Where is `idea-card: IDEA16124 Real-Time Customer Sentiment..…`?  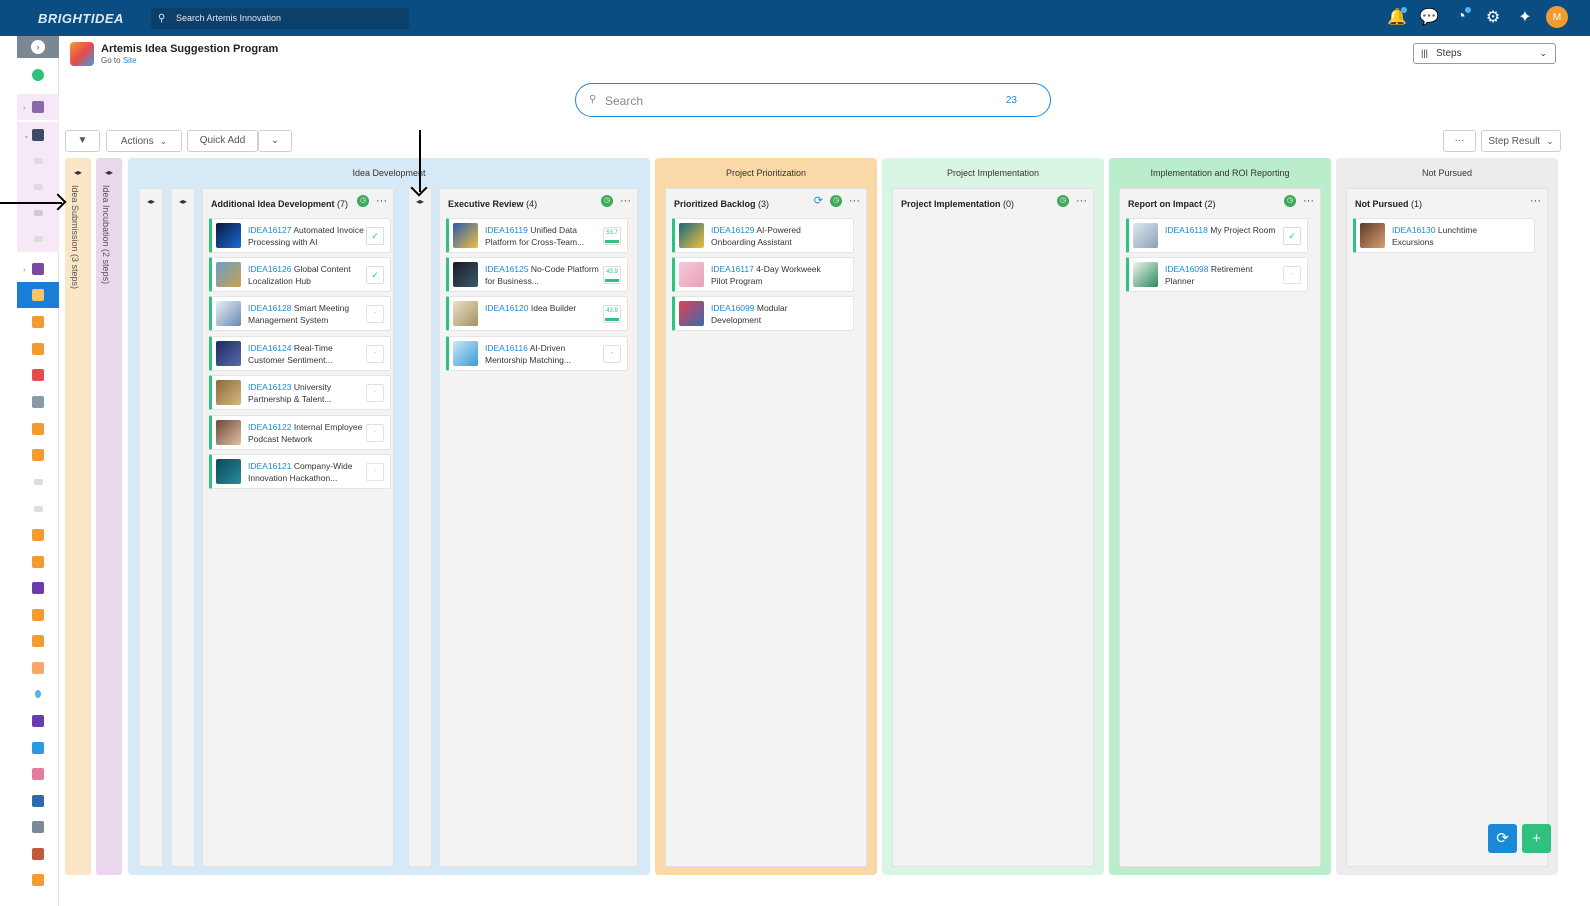 idea-card: IDEA16124 Real-Time Customer Sentiment..… is located at coordinates (300, 353).